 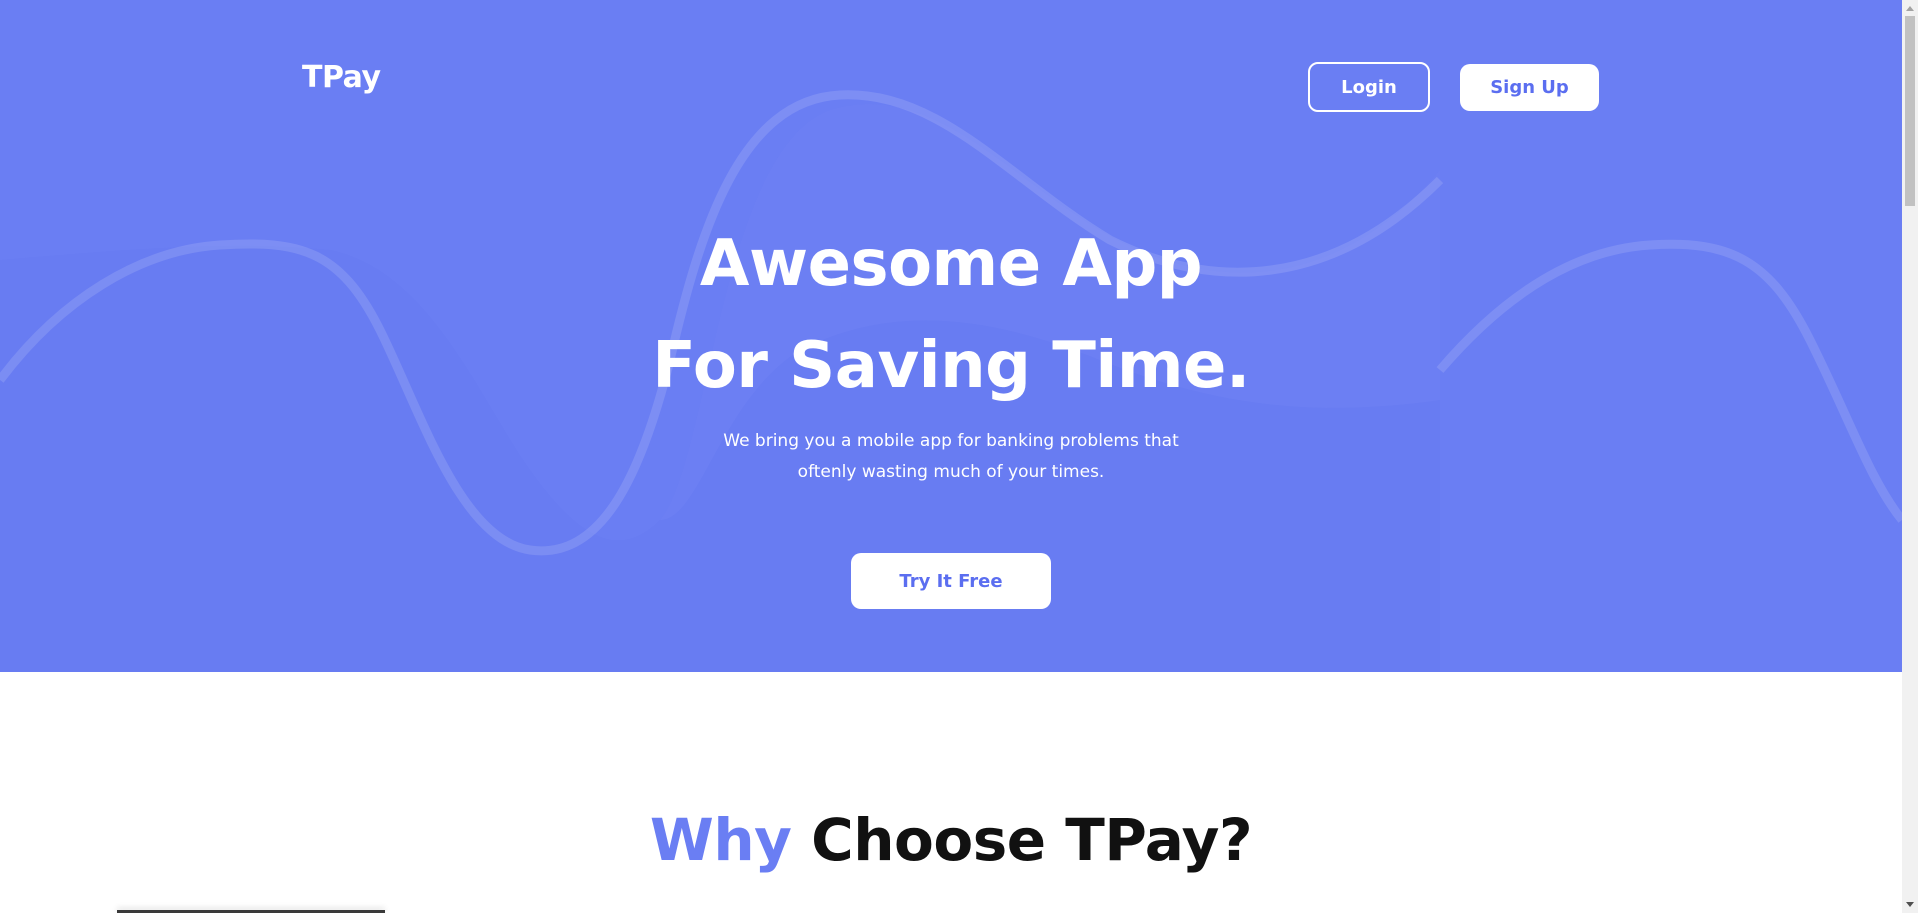 I want to click on page-scrollbar, so click(x=1910, y=456).